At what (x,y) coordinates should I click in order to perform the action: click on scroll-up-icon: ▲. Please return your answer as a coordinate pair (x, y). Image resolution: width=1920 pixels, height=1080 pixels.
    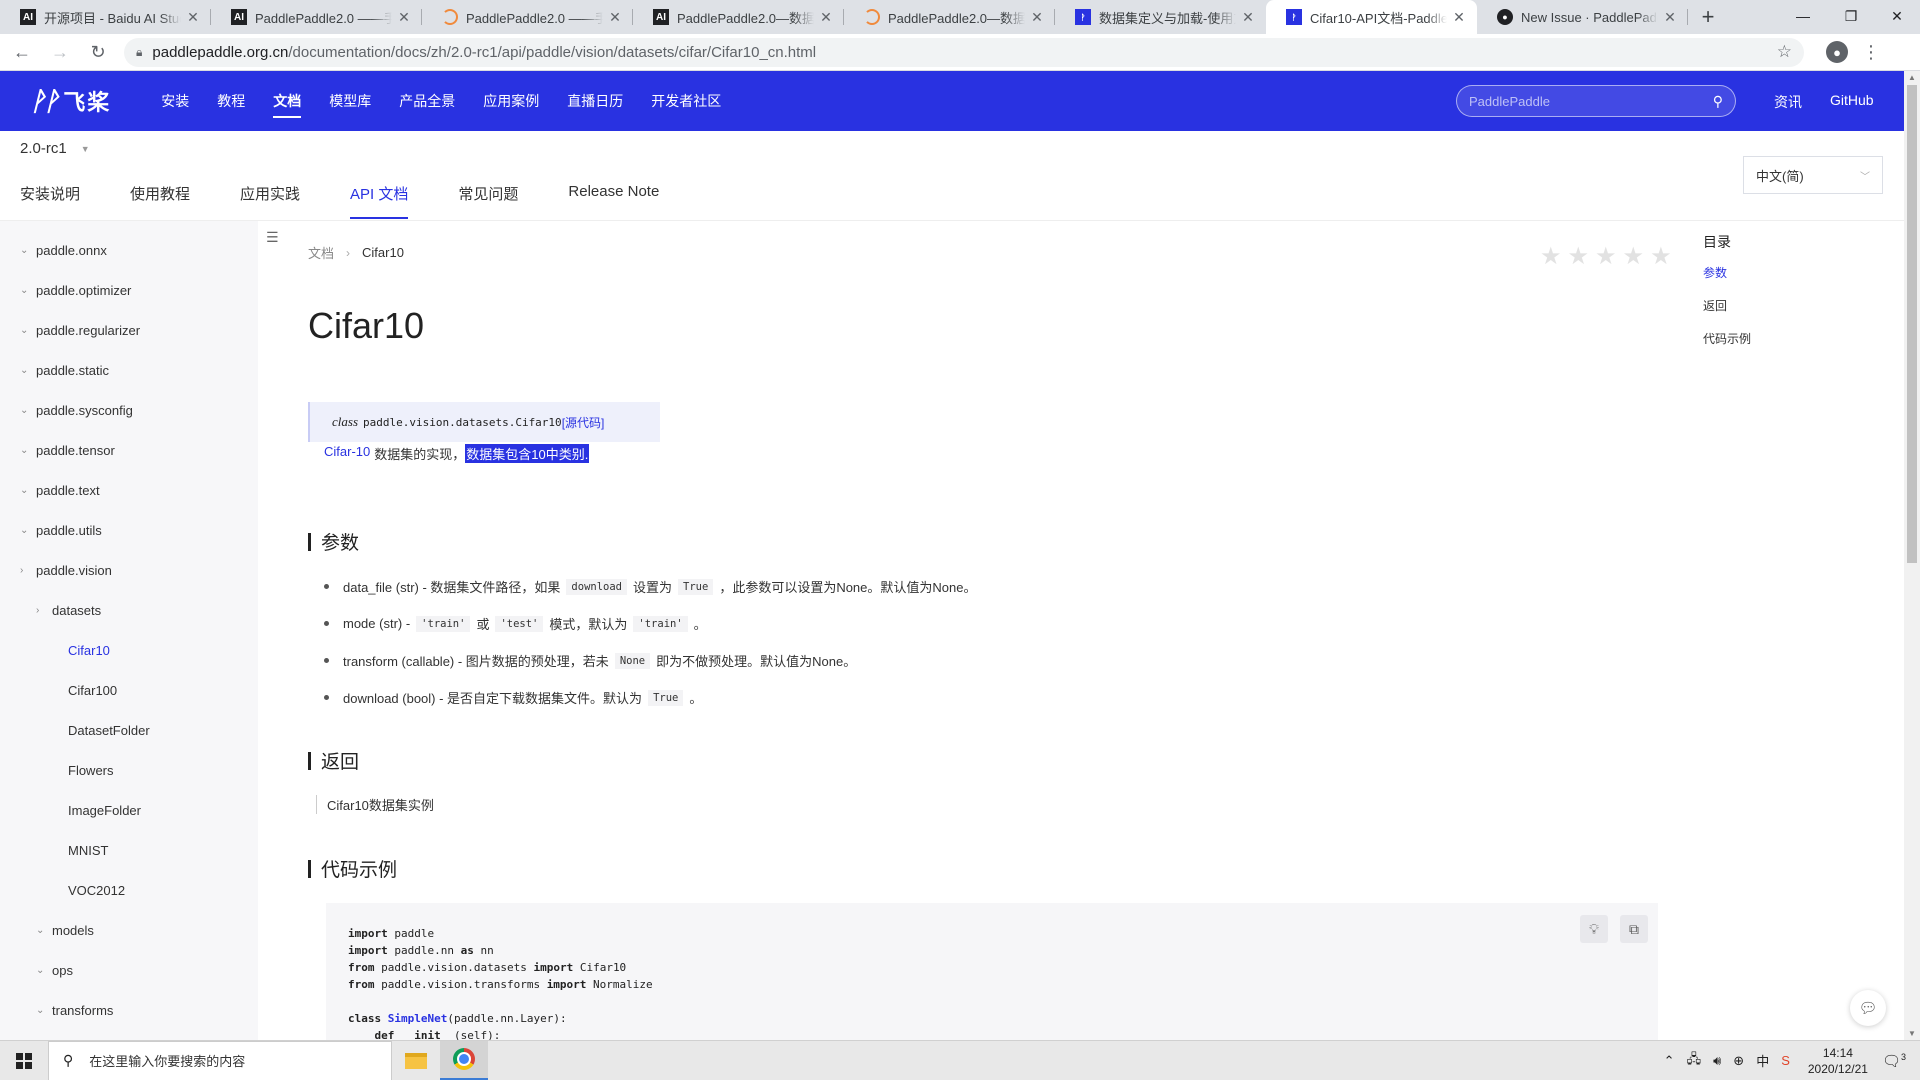
    Looking at the image, I should click on (1912, 77).